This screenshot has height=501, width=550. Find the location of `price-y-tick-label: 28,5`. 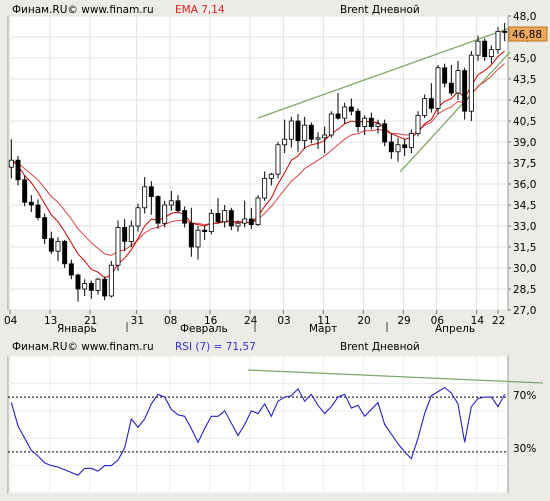

price-y-tick-label: 28,5 is located at coordinates (524, 290).